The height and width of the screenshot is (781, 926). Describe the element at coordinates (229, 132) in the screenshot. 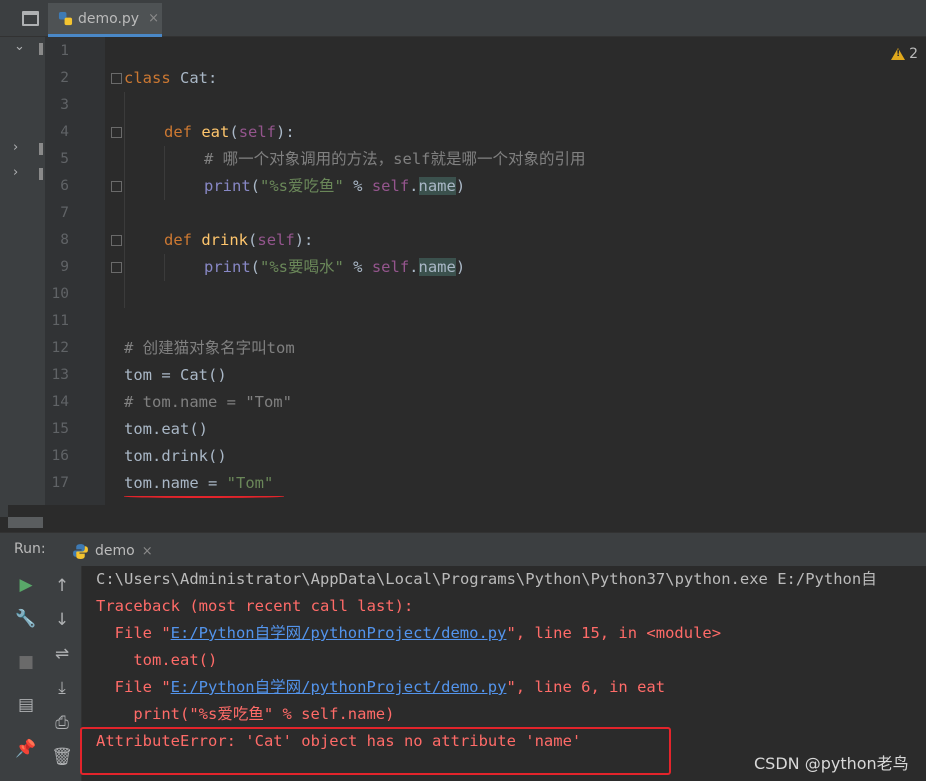

I see `code-line-4: def eat(self):` at that location.